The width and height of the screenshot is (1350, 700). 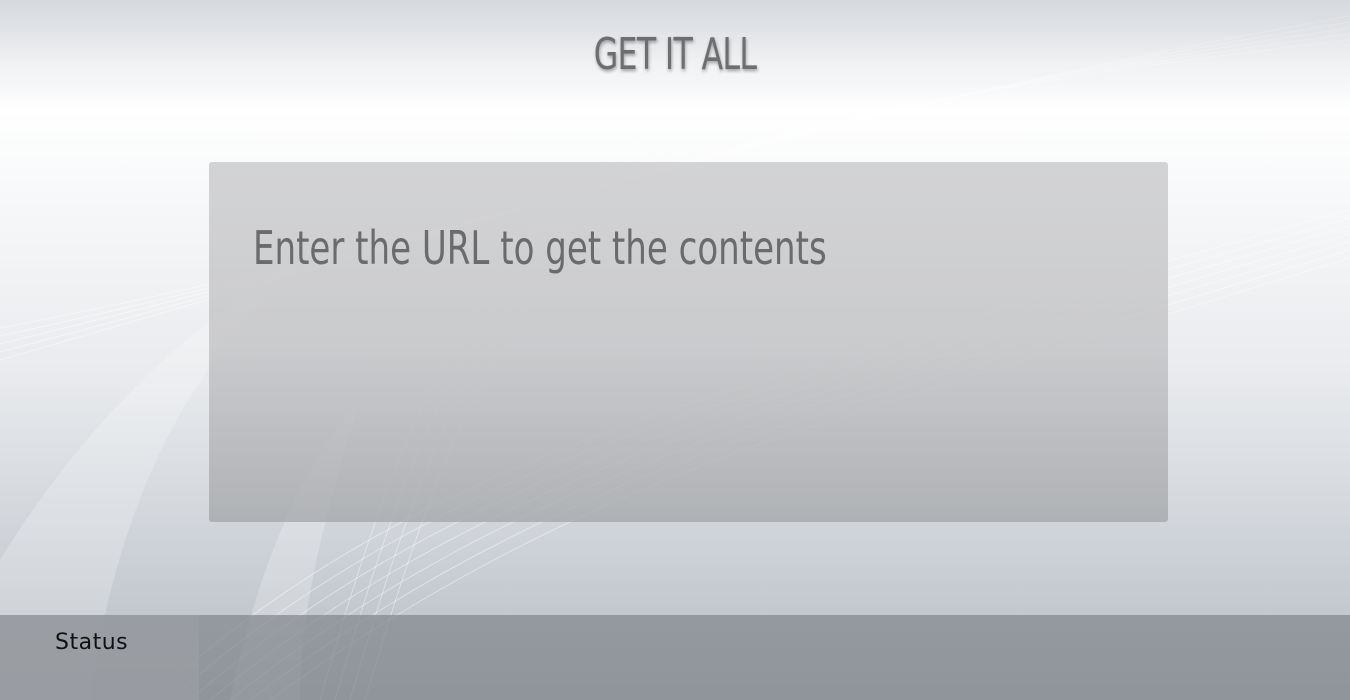 I want to click on status-bar: Status, so click(x=675, y=657).